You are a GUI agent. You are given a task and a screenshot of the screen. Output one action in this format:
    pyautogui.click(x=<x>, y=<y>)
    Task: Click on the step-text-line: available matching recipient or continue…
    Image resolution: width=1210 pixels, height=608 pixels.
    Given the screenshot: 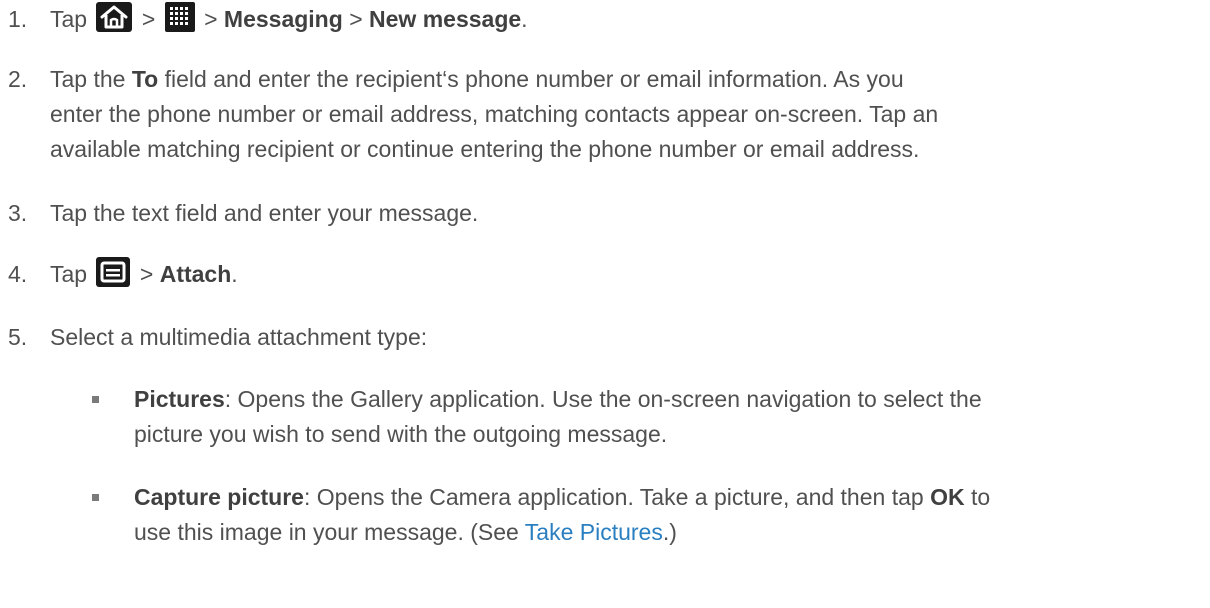 What is the action you would take?
    pyautogui.click(x=485, y=149)
    